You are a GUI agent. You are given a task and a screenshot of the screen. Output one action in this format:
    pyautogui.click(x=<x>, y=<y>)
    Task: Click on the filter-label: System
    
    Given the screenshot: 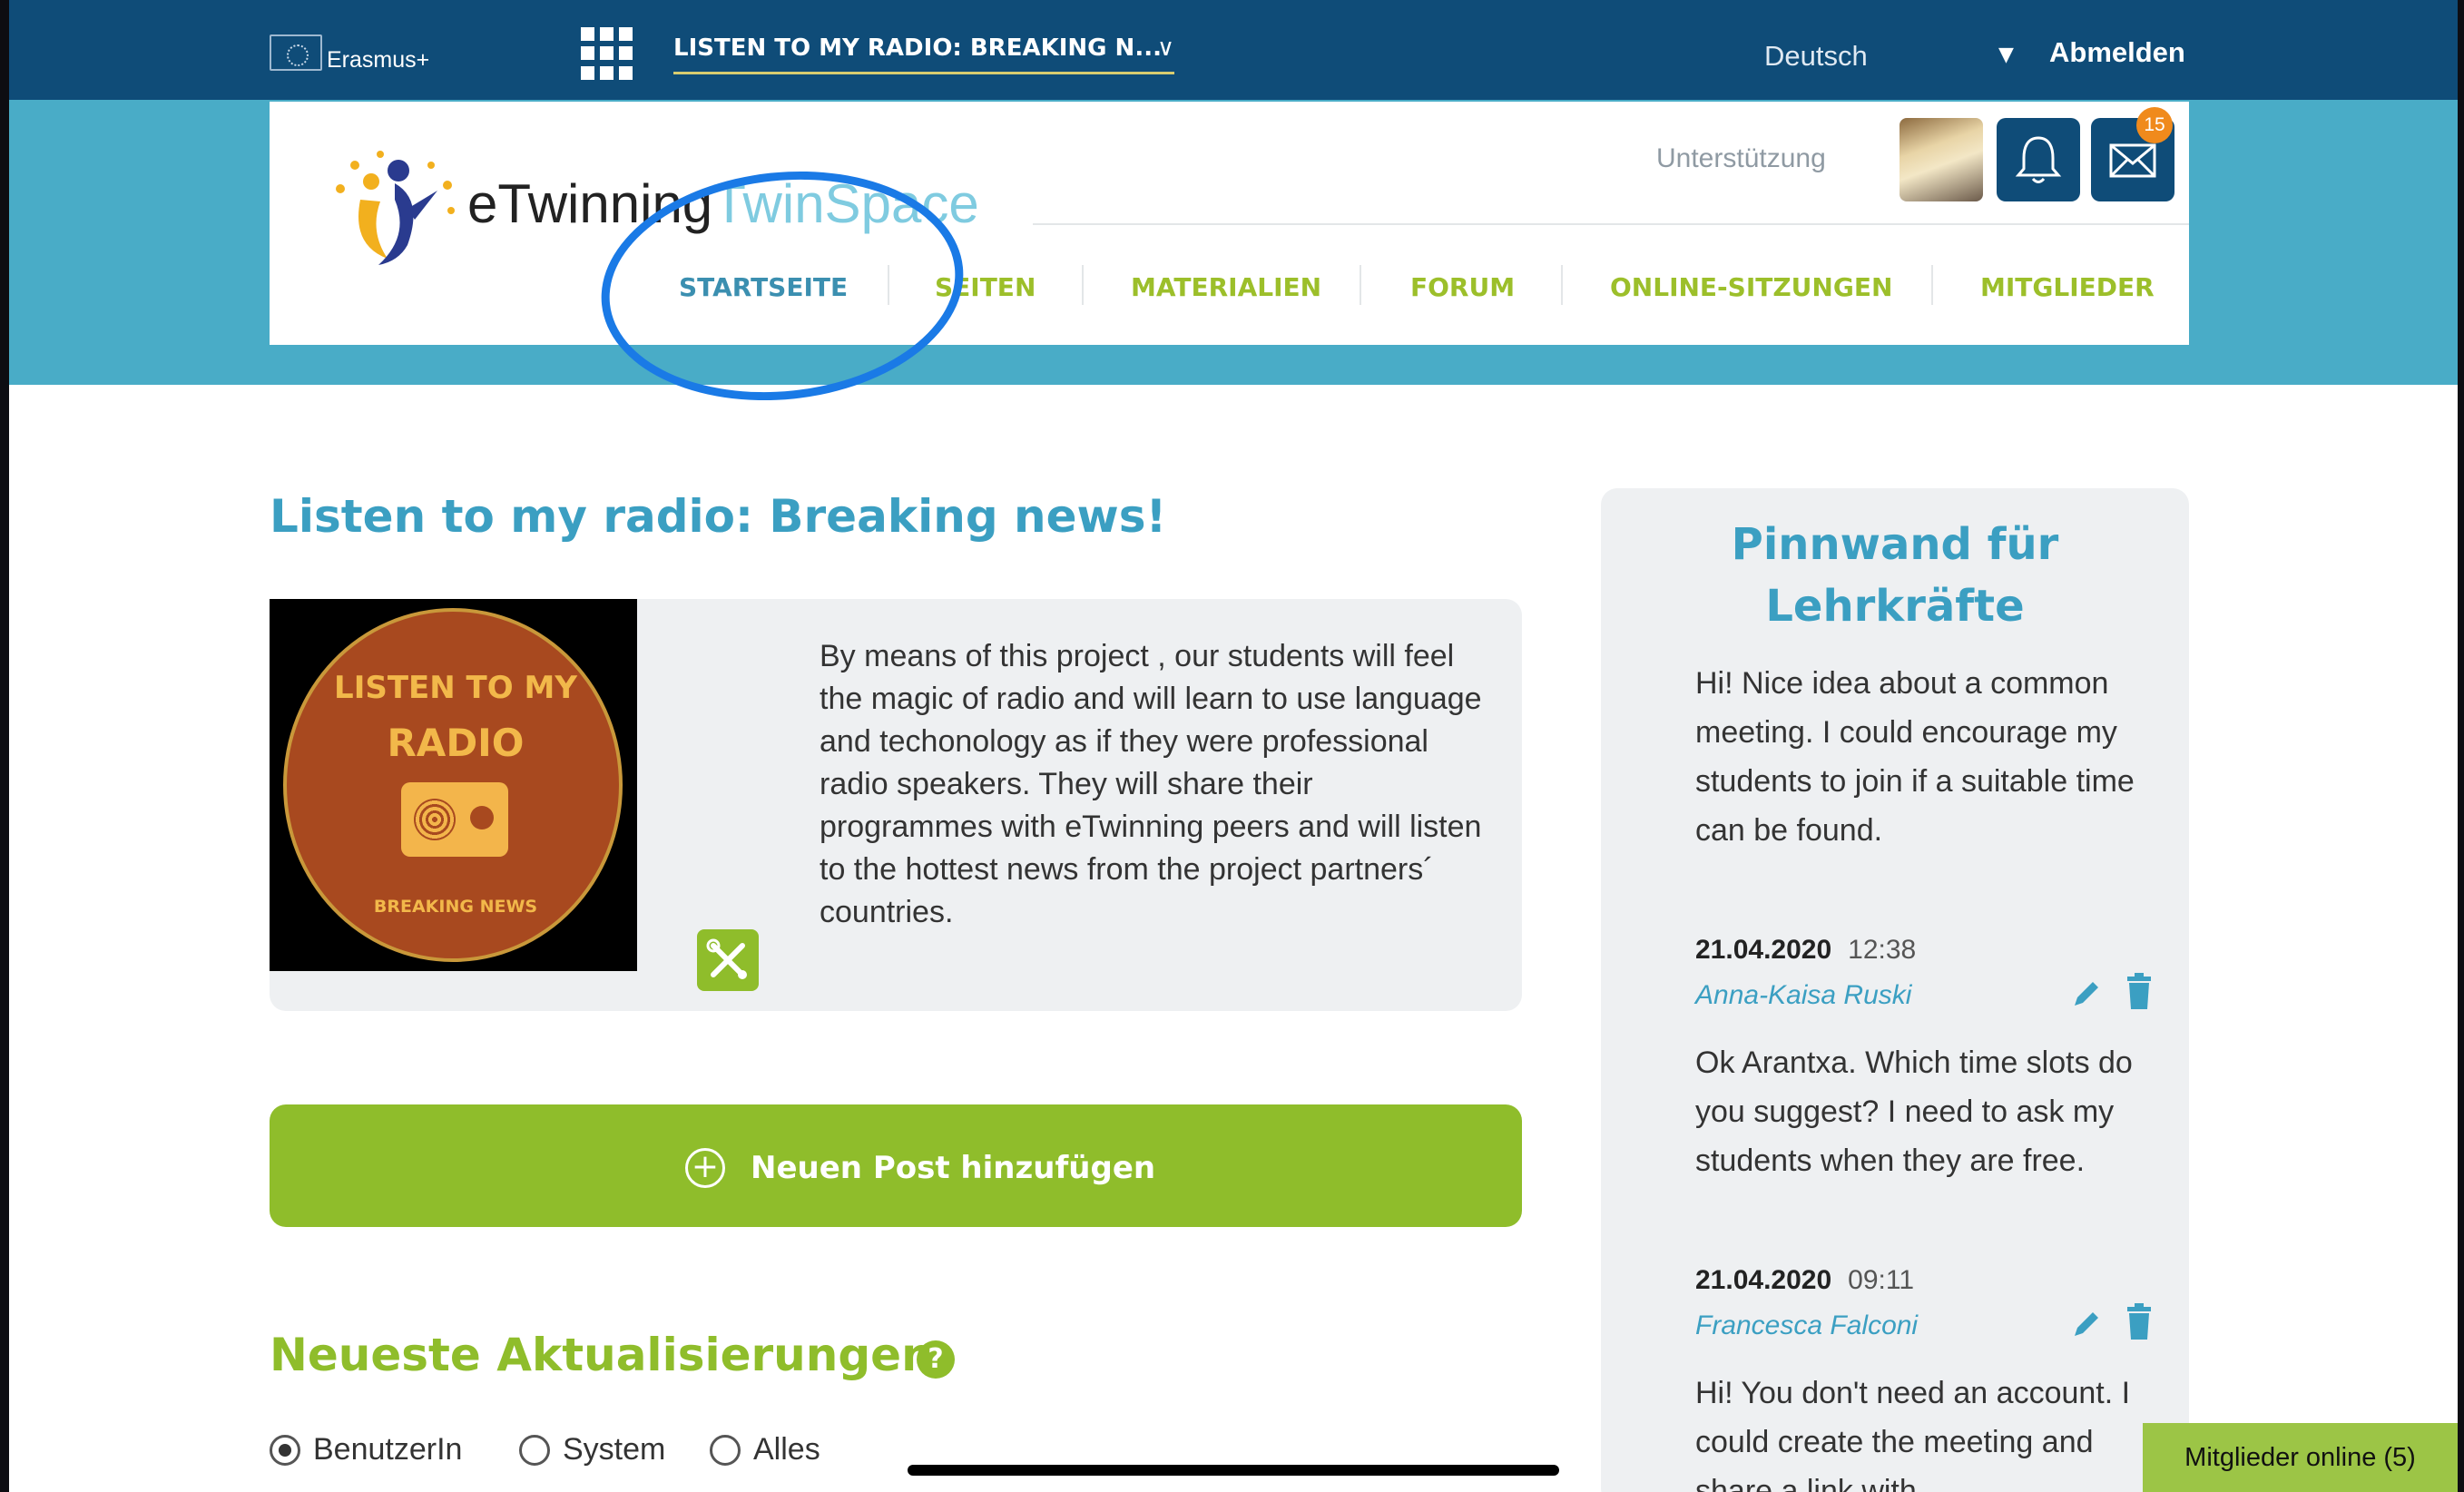 What is the action you would take?
    pyautogui.click(x=614, y=1449)
    